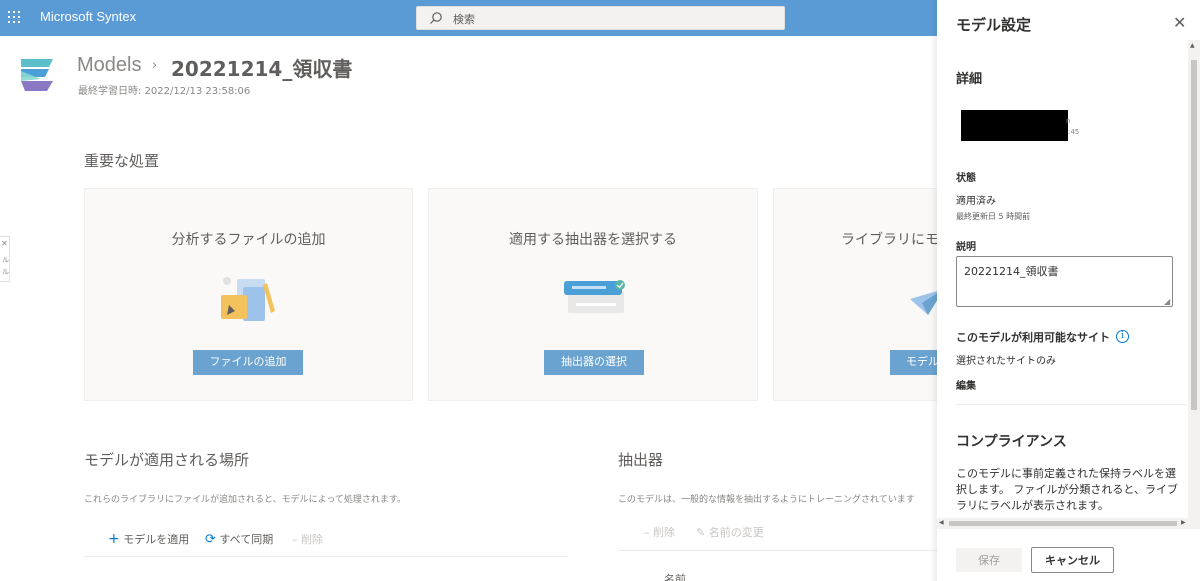  Describe the element at coordinates (593, 240) in the screenshot. I see `card-title: 適用する抽出器を選択する` at that location.